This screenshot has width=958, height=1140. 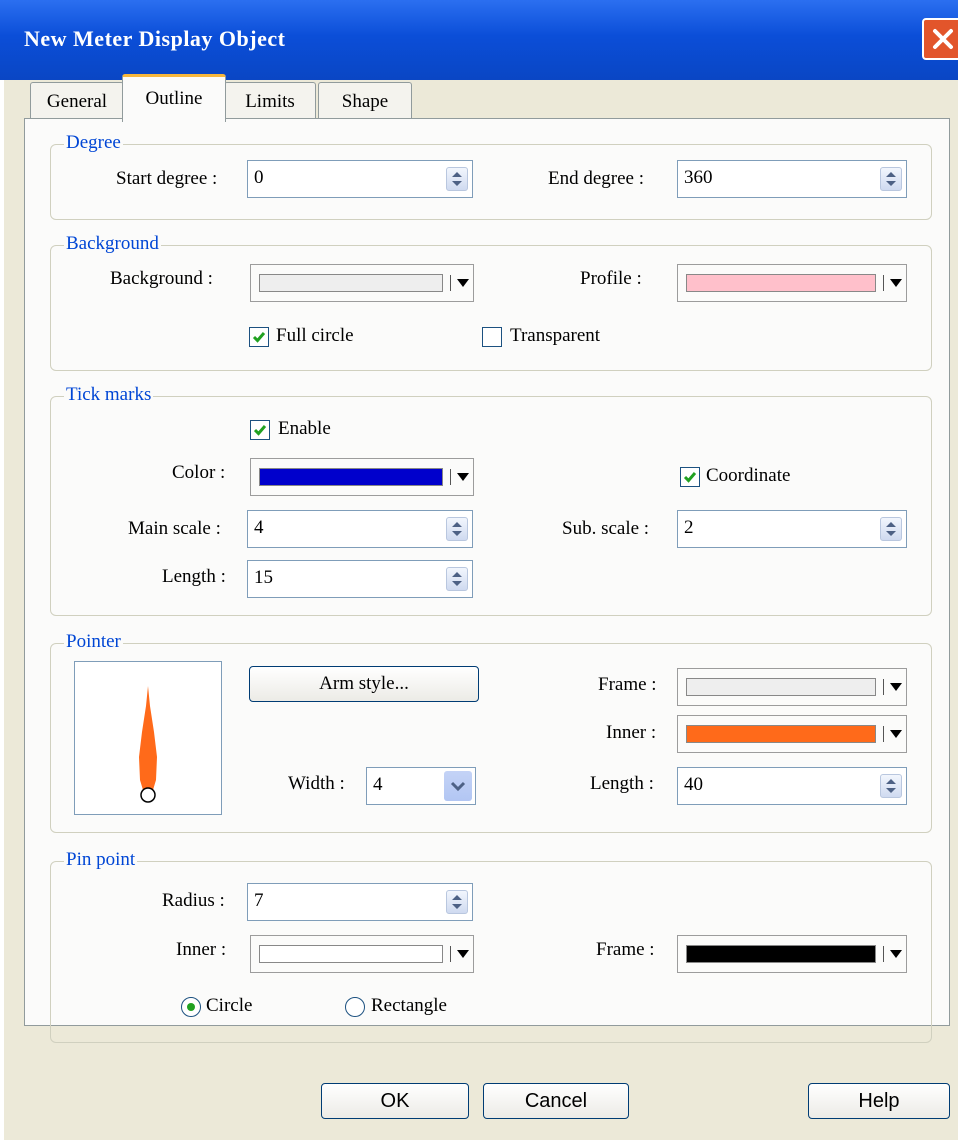 What do you see at coordinates (304, 428) in the screenshot?
I see `enable-label: Enable` at bounding box center [304, 428].